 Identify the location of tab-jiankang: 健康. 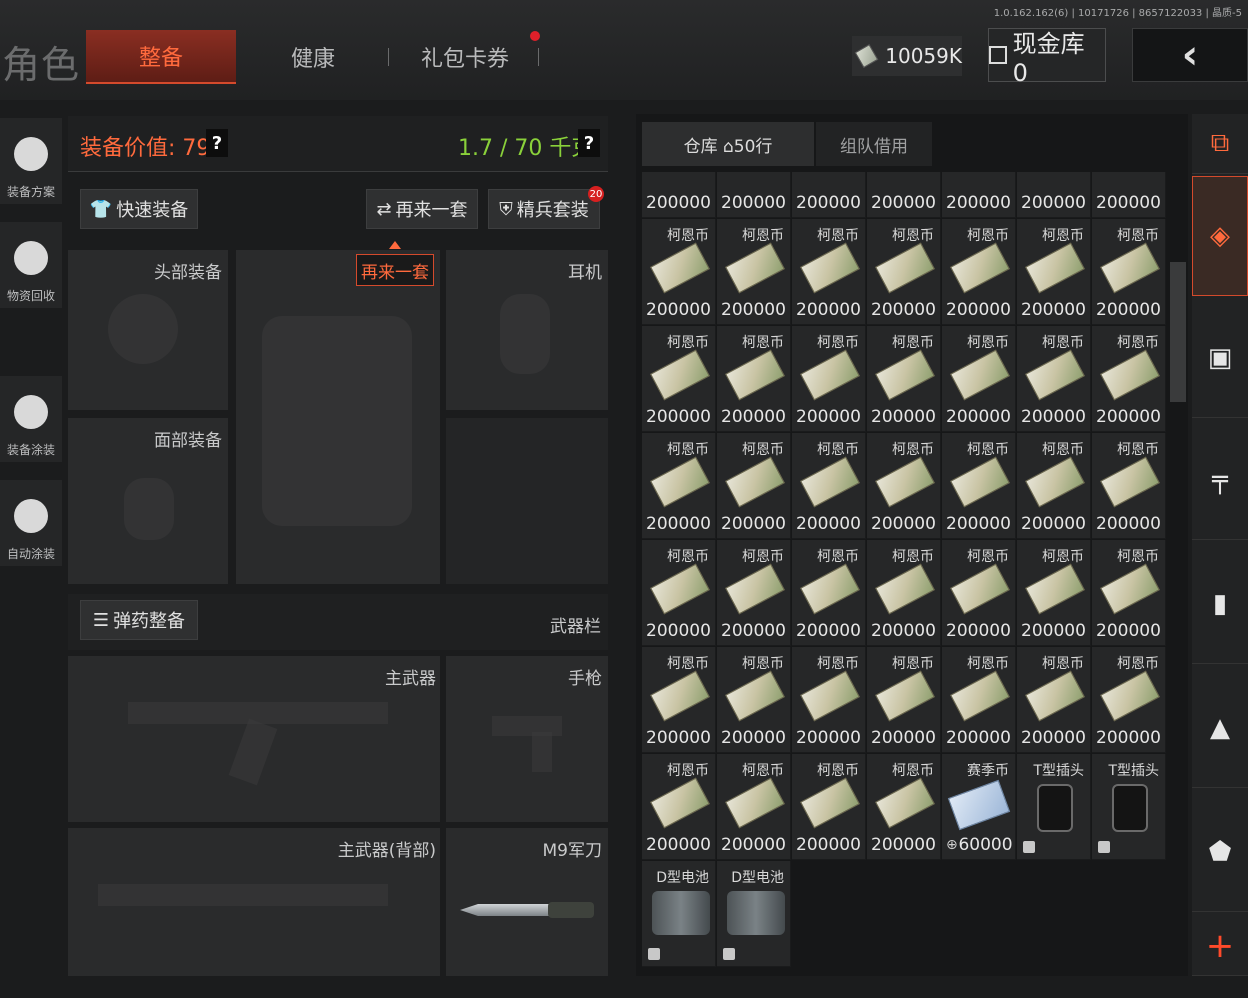
(313, 57).